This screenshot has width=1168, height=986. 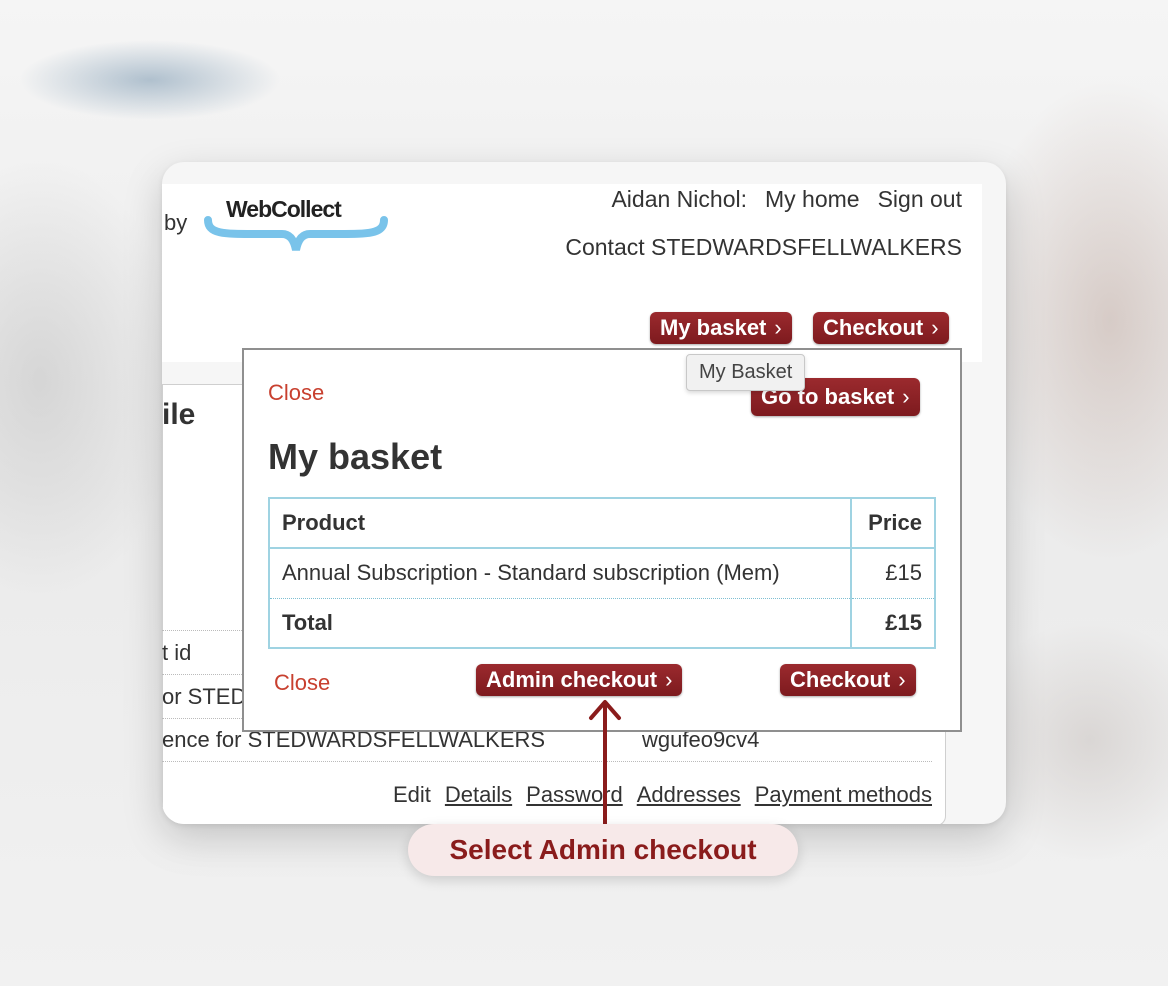 I want to click on price-cell: £15, so click(x=892, y=573).